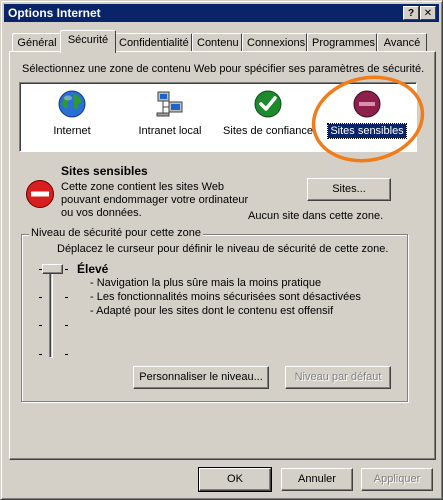  Describe the element at coordinates (397, 479) in the screenshot. I see `apply-button: Appliquer` at that location.